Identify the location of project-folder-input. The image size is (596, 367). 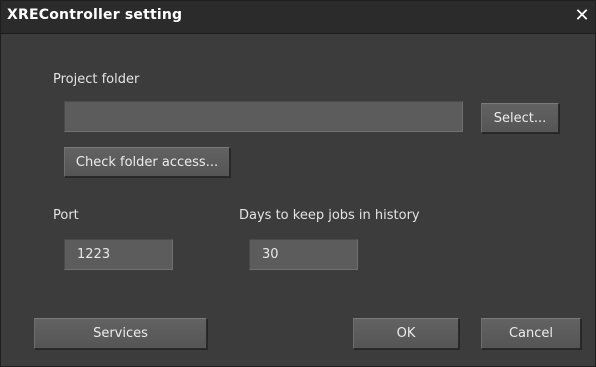
(263, 116).